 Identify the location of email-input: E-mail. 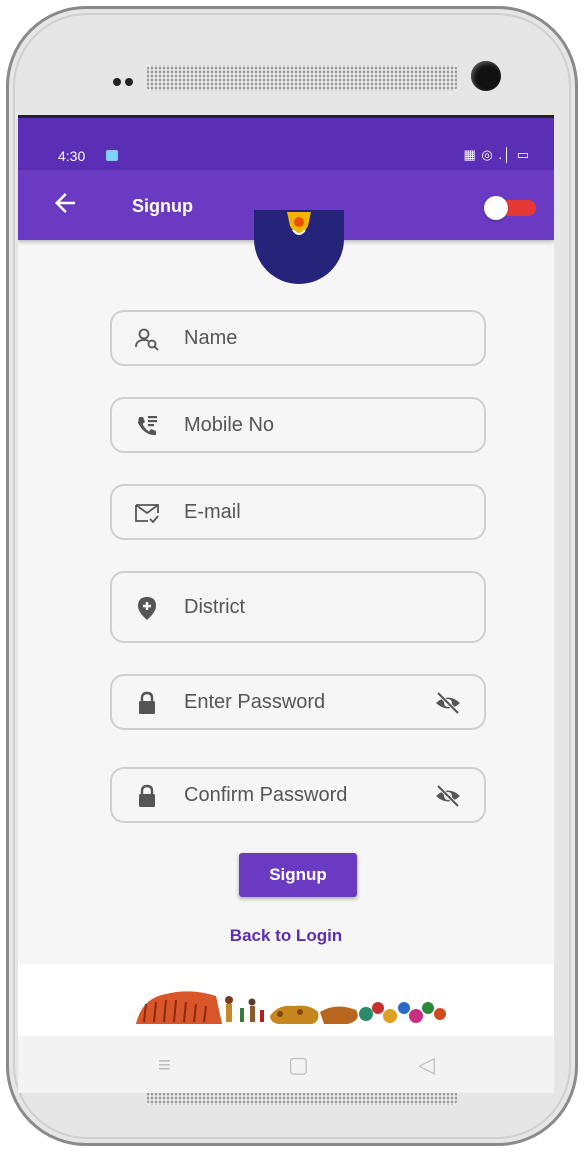
(212, 512).